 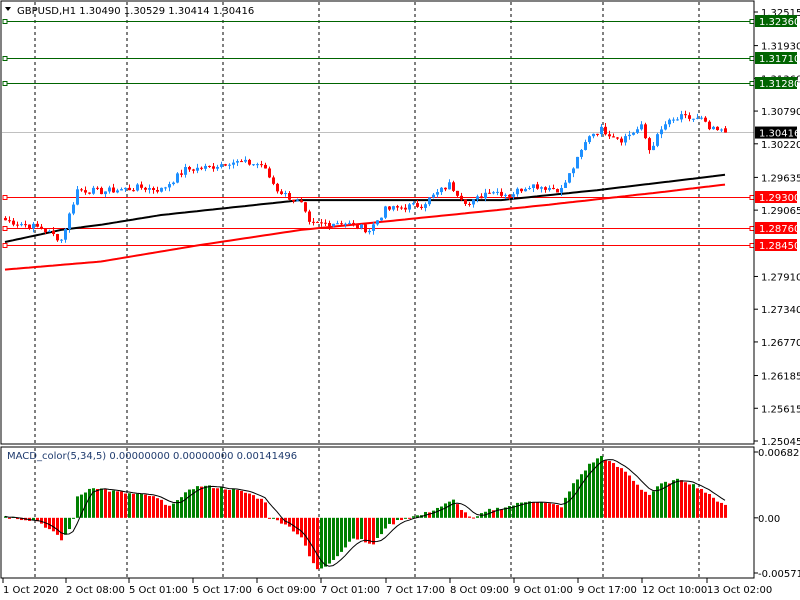 What do you see at coordinates (5, 245) in the screenshot?
I see `level-handle-left` at bounding box center [5, 245].